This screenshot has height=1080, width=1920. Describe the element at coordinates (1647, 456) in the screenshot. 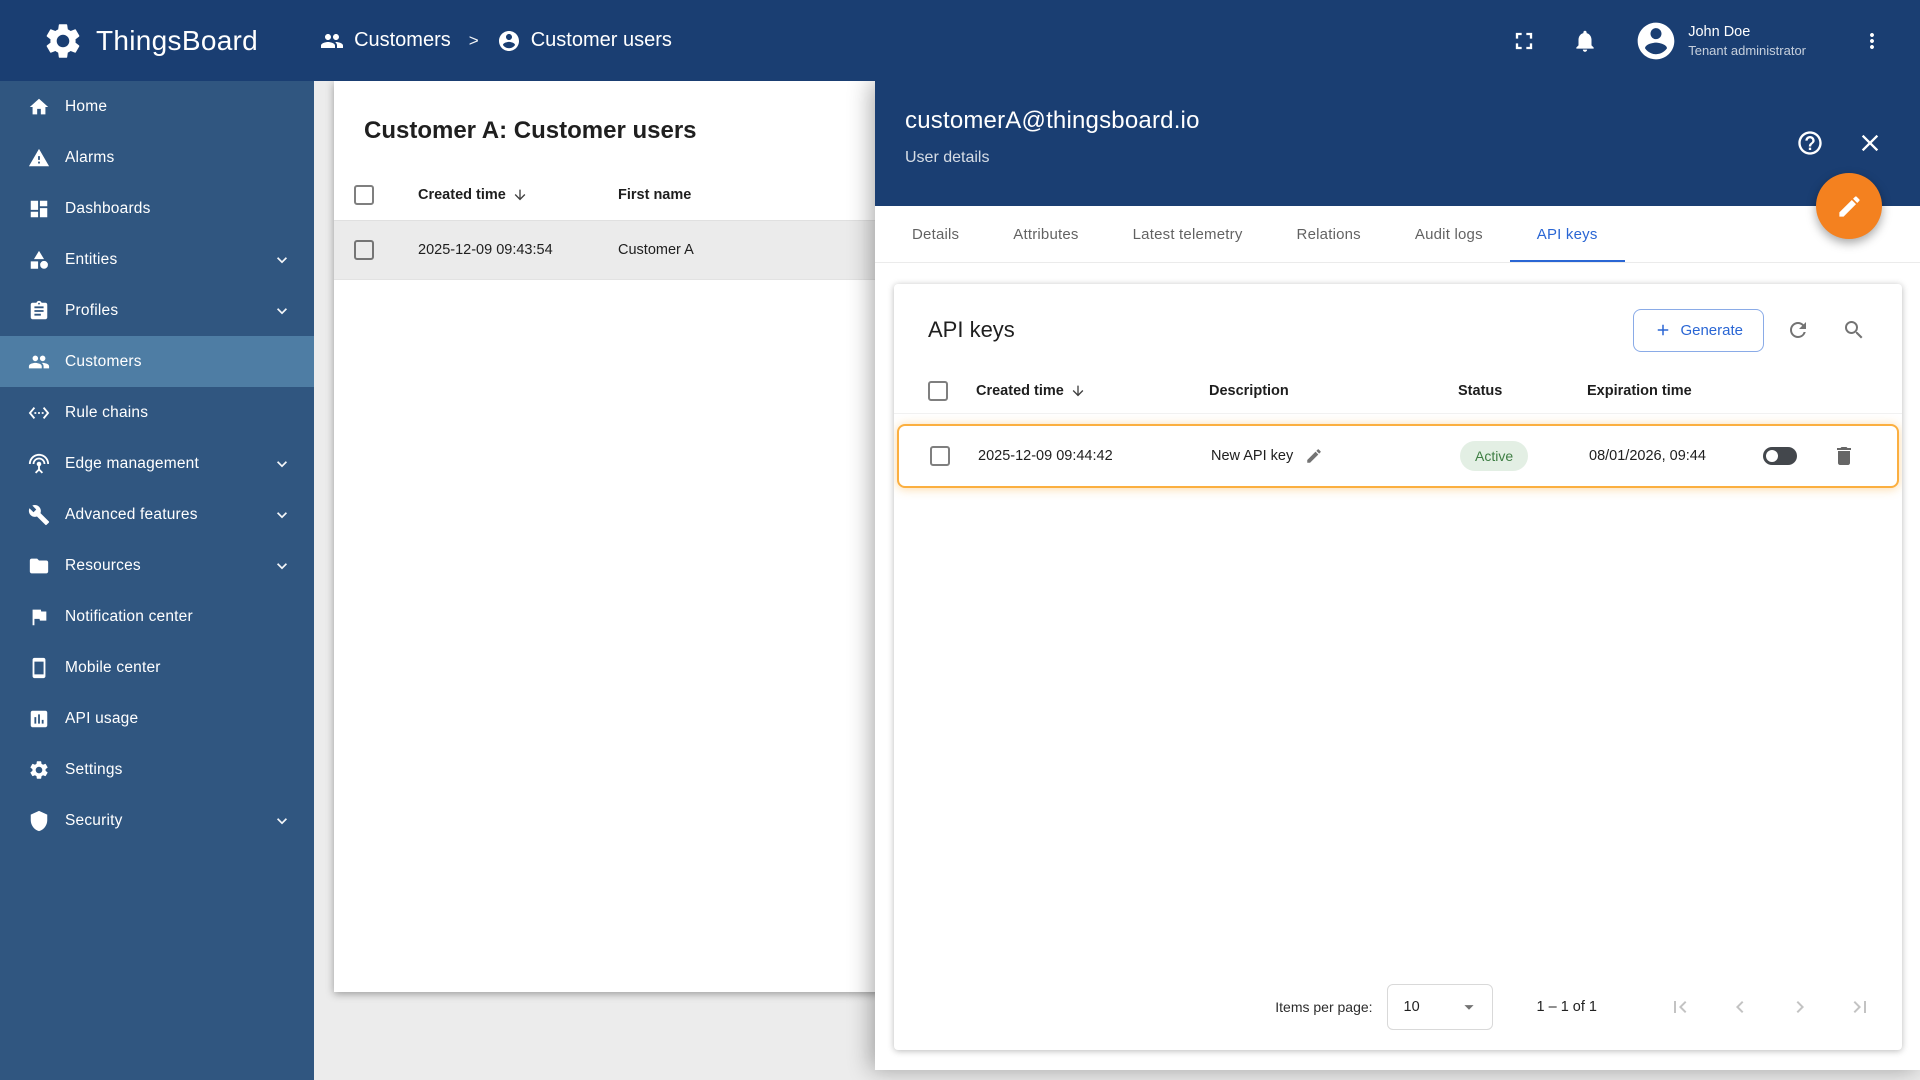

I see `expiration-time-cell: 08/01/2026, 09:44` at that location.